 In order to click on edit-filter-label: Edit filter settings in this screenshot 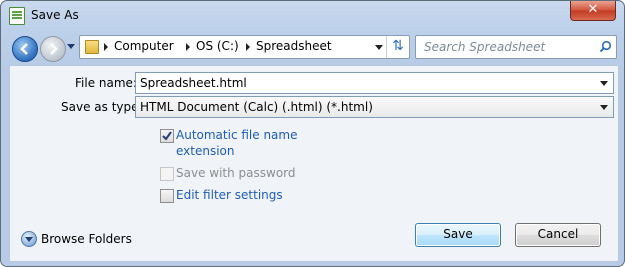, I will do `click(229, 195)`.